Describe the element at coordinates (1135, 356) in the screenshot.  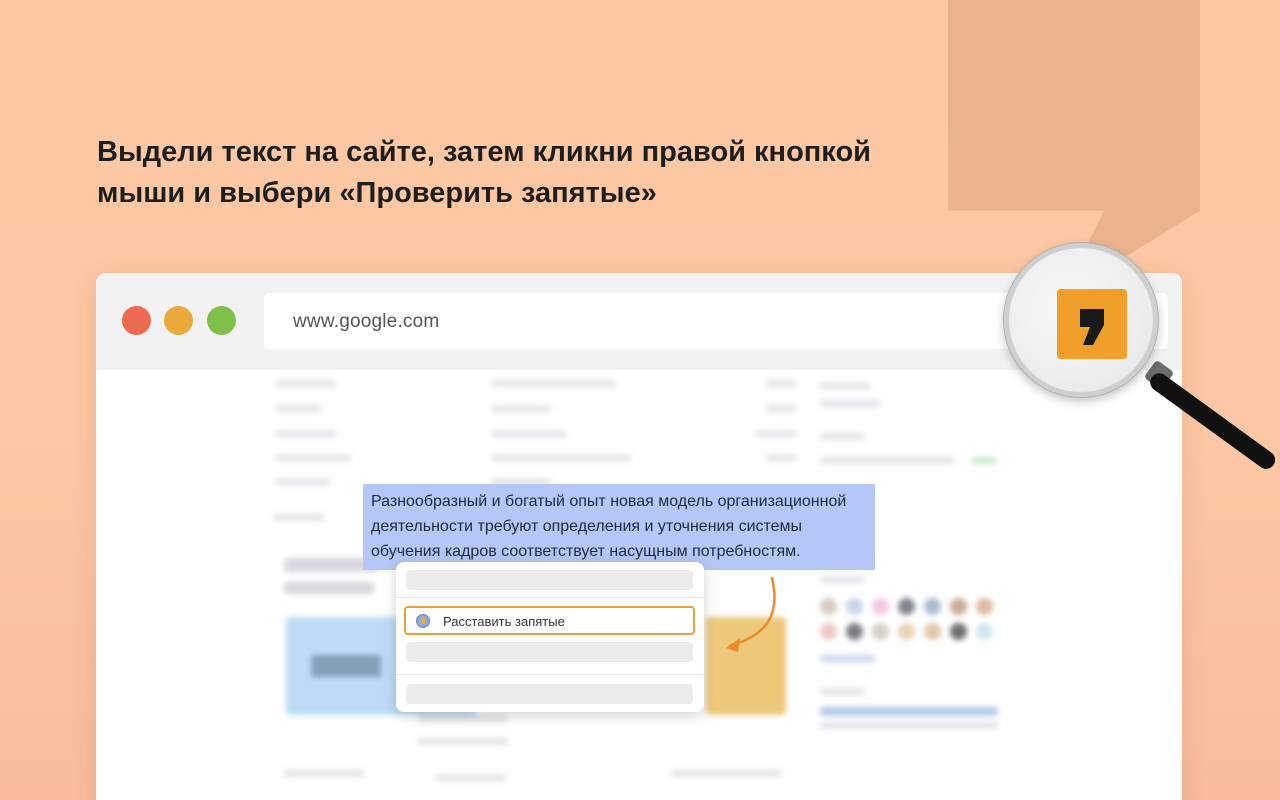
I see `magnifier-icon` at that location.